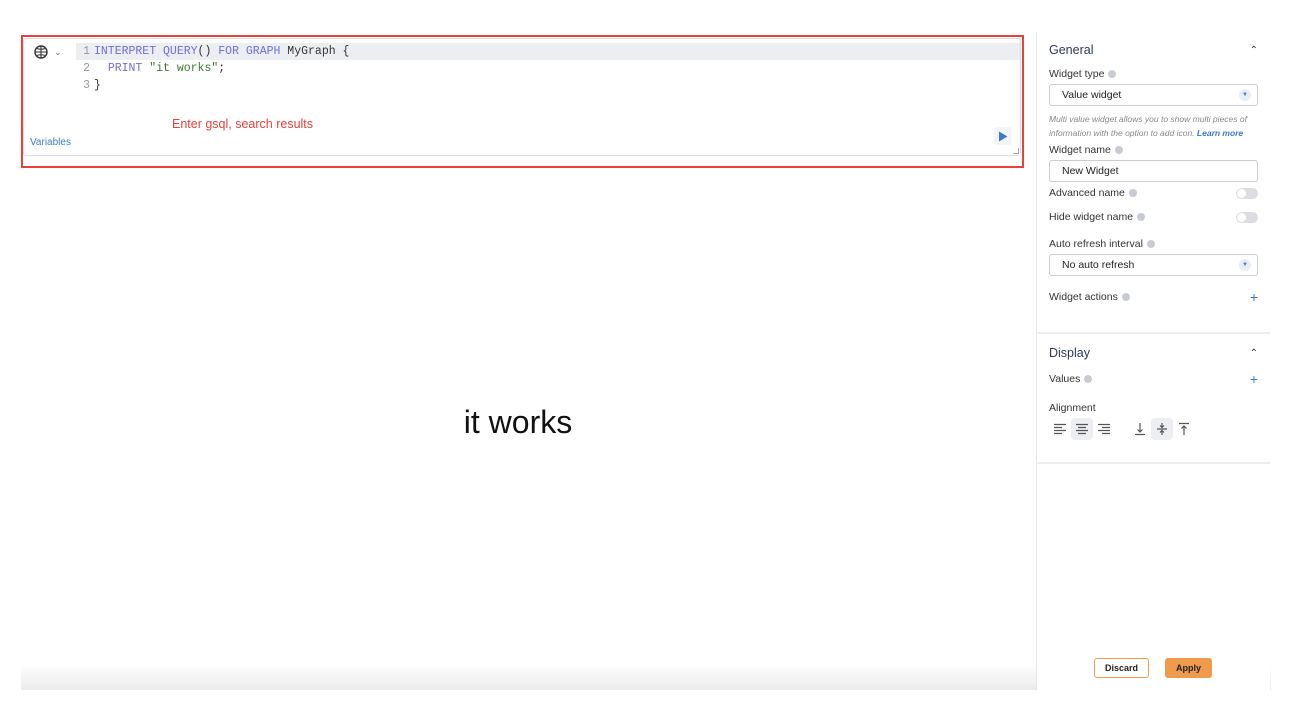 The image size is (1302, 712). Describe the element at coordinates (1072, 408) in the screenshot. I see `alignment-label: Alignment` at that location.